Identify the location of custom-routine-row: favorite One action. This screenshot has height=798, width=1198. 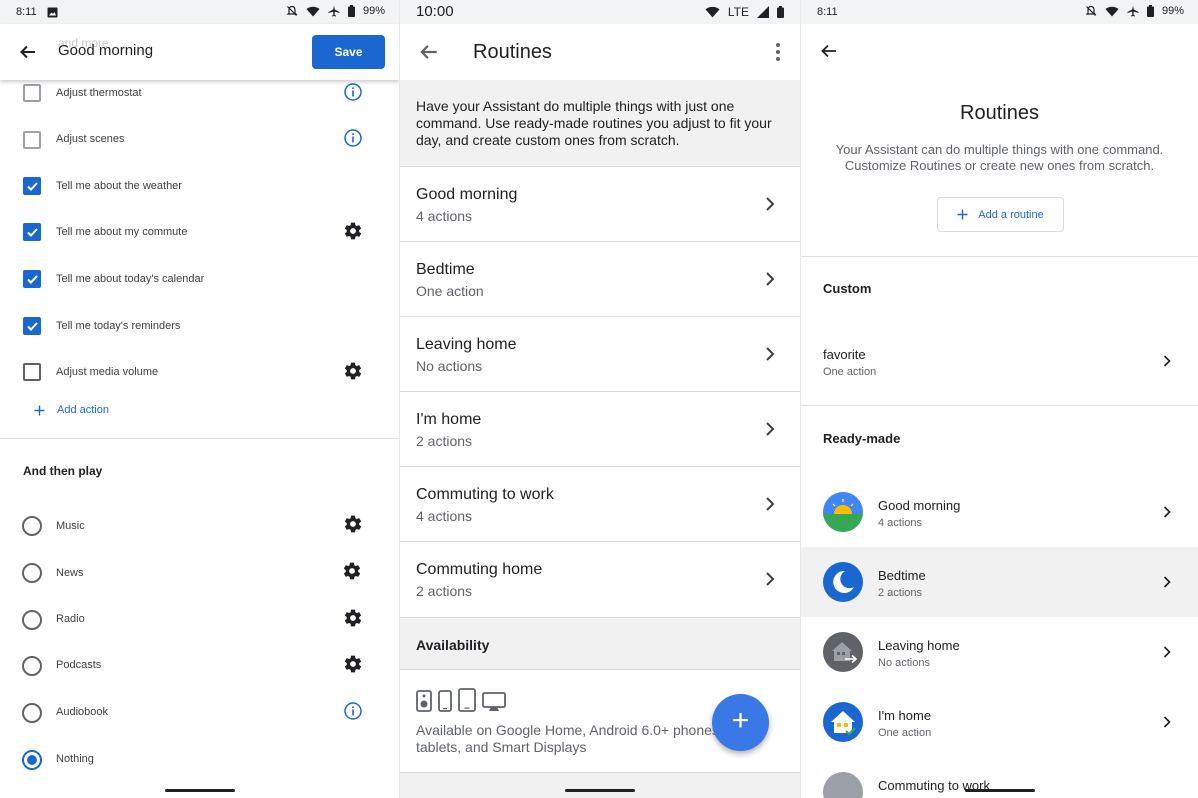
(999, 361).